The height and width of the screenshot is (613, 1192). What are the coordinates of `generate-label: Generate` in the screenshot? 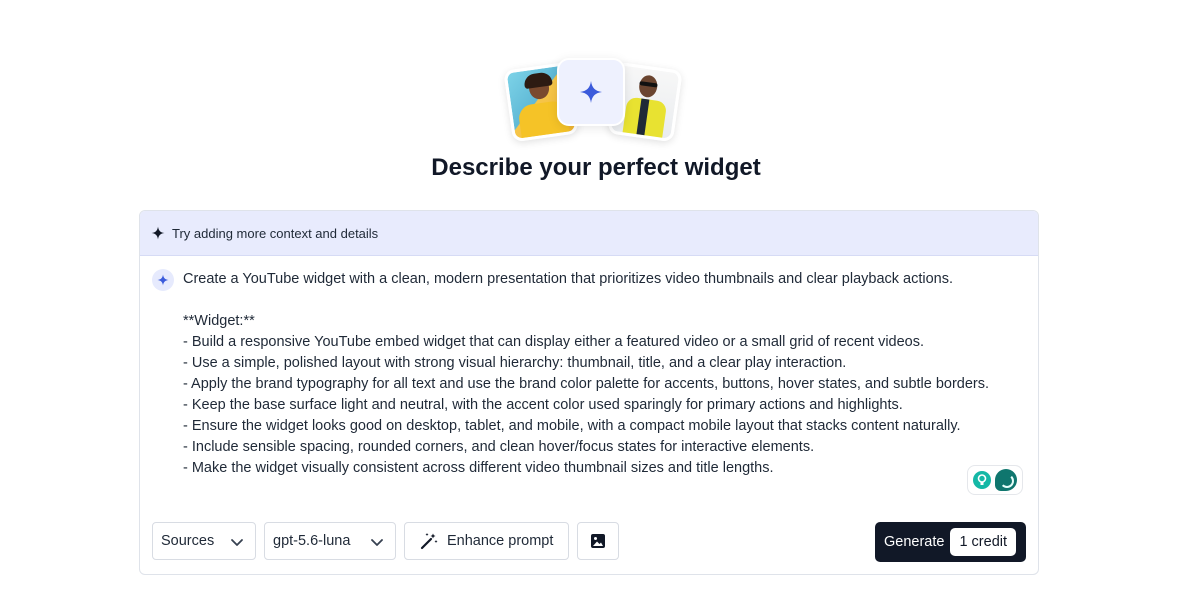 It's located at (914, 542).